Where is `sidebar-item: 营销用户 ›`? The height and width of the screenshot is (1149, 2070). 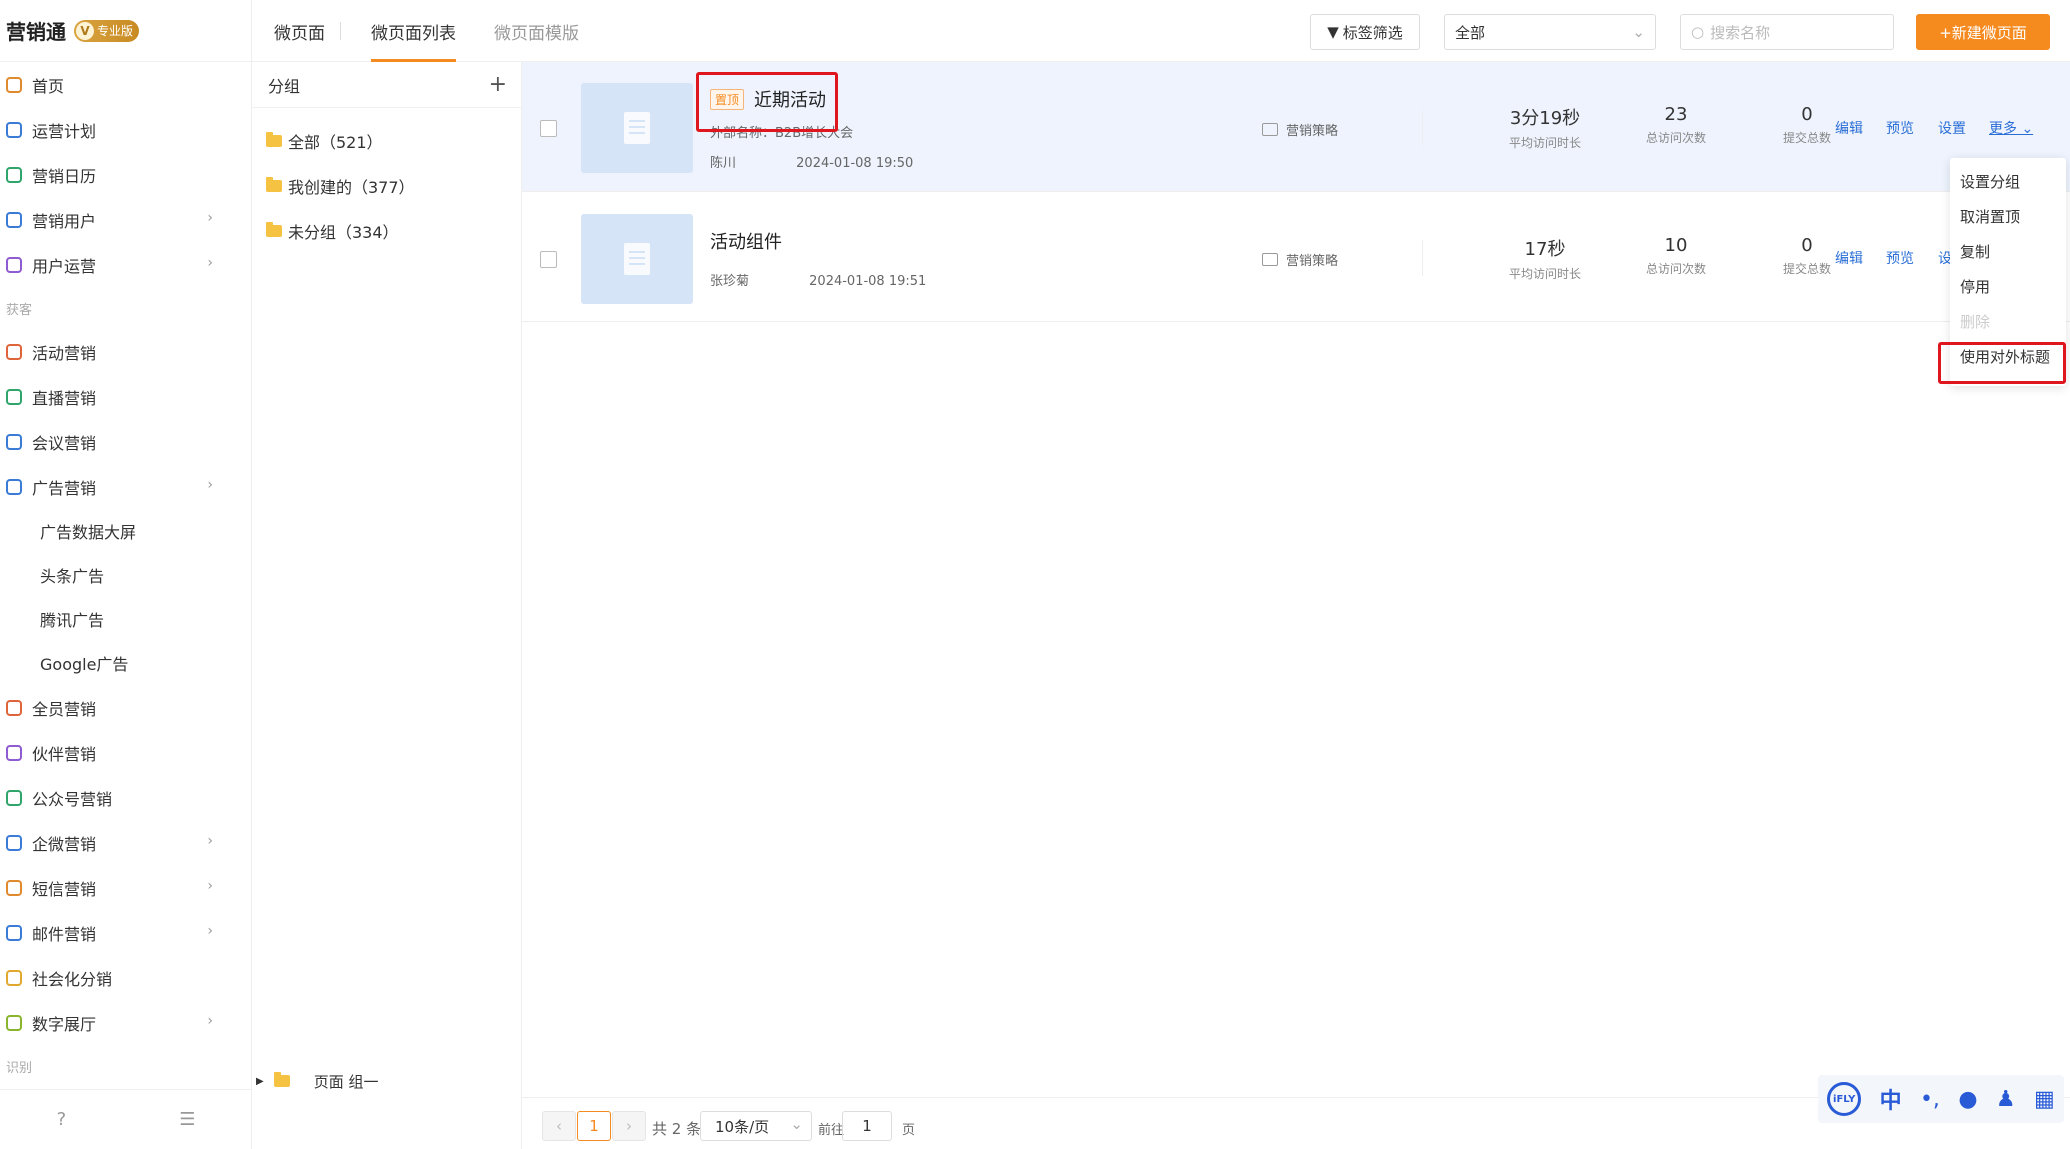 sidebar-item: 营销用户 › is located at coordinates (125, 219).